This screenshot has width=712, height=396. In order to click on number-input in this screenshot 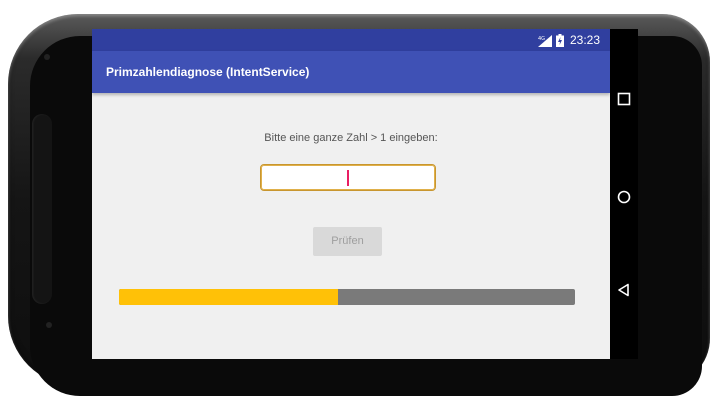, I will do `click(348, 177)`.